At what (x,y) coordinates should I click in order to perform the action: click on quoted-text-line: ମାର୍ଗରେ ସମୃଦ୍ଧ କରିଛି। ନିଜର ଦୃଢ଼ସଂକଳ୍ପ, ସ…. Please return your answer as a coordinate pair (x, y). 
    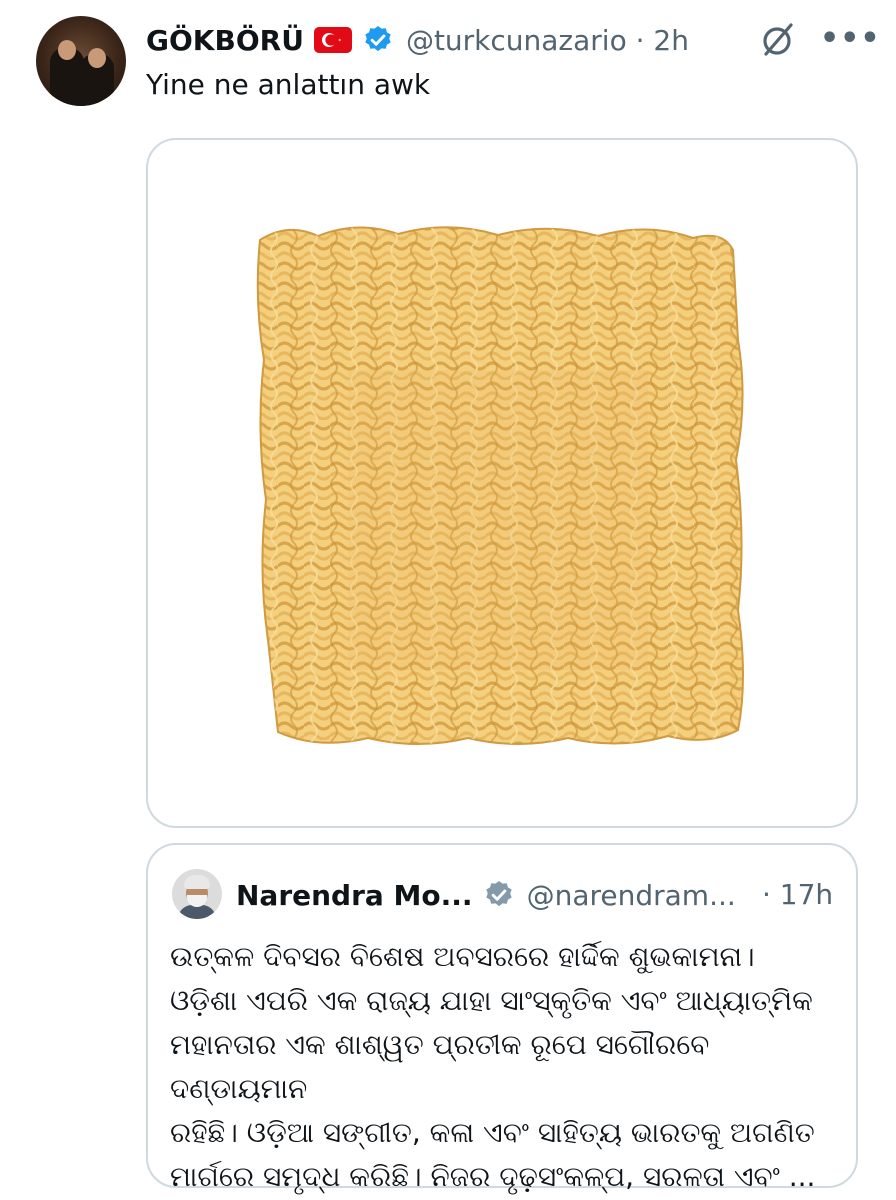
    Looking at the image, I should click on (493, 1176).